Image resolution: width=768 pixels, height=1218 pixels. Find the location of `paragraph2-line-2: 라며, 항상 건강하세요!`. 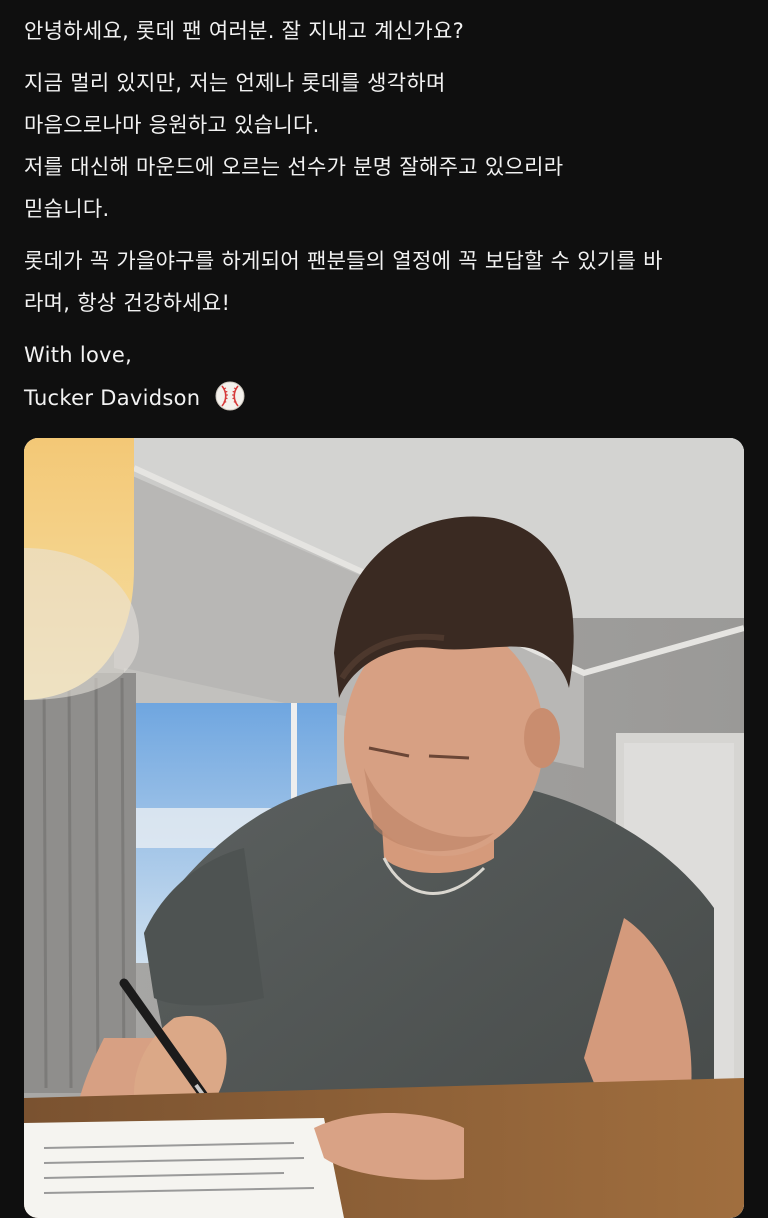

paragraph2-line-2: 라며, 항상 건강하세요! is located at coordinates (127, 303).